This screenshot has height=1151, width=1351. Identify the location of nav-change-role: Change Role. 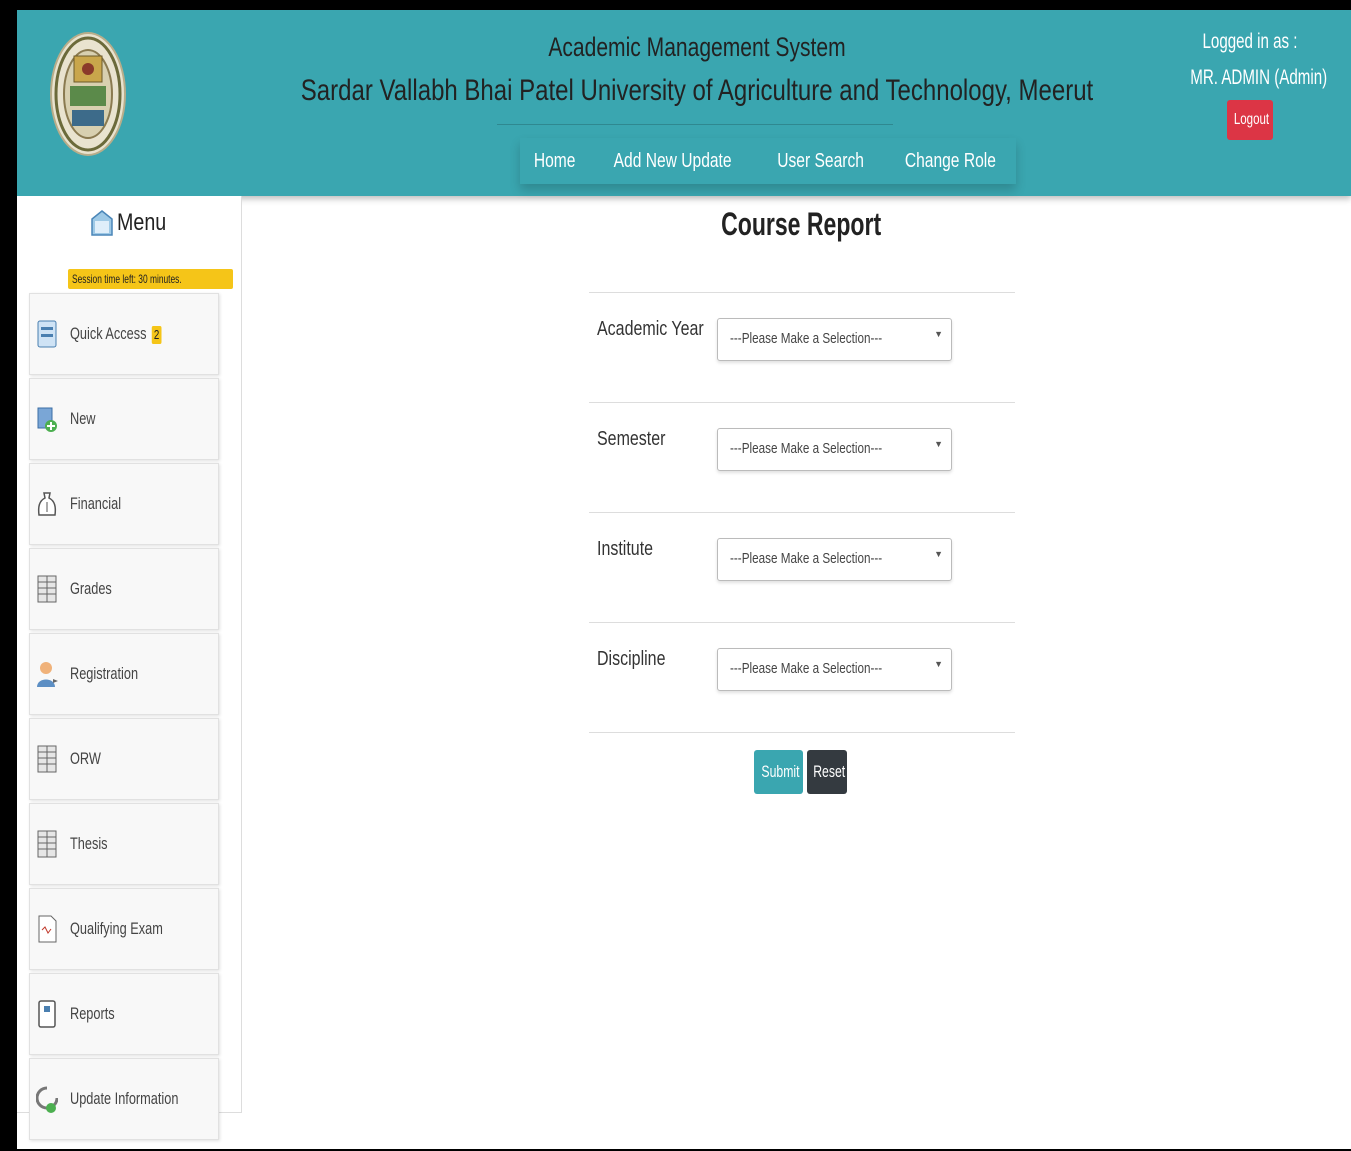
(950, 161).